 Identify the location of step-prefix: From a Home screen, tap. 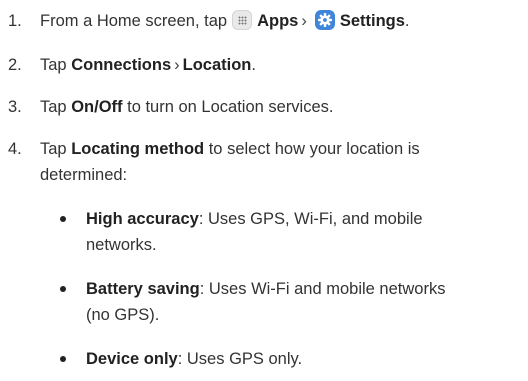
(134, 21).